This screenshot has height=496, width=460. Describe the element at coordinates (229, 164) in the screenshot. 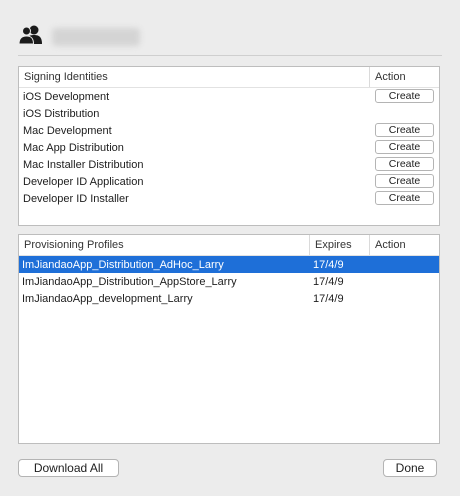

I see `identity-row-mac-installer-distribution: Mac Installer Distribution Create` at that location.